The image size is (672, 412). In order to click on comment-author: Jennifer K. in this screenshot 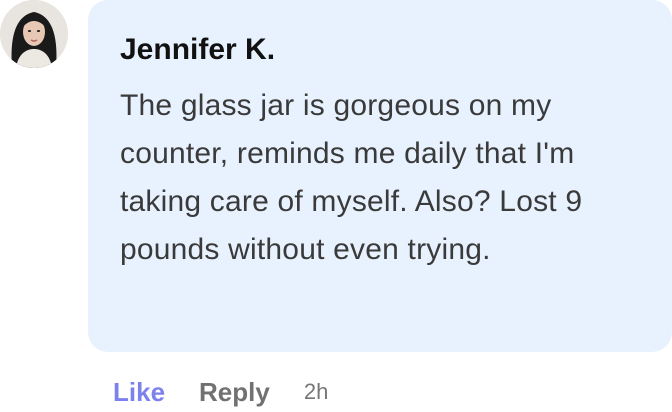, I will do `click(379, 50)`.